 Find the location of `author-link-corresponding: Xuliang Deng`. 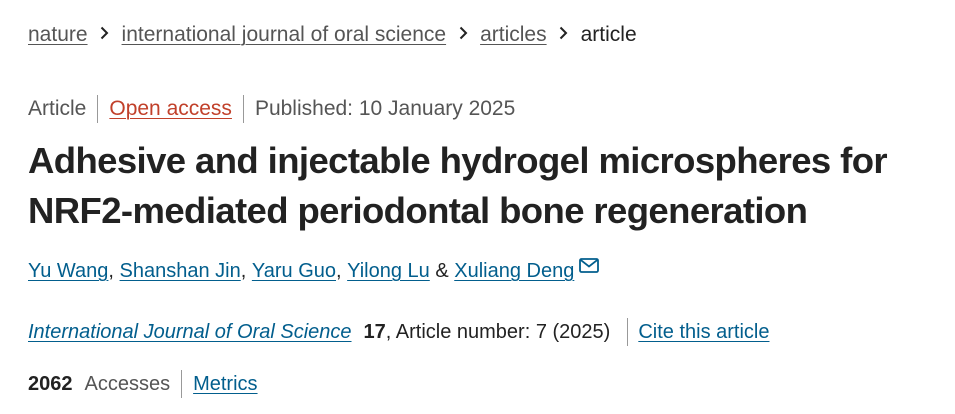

author-link-corresponding: Xuliang Deng is located at coordinates (514, 271).